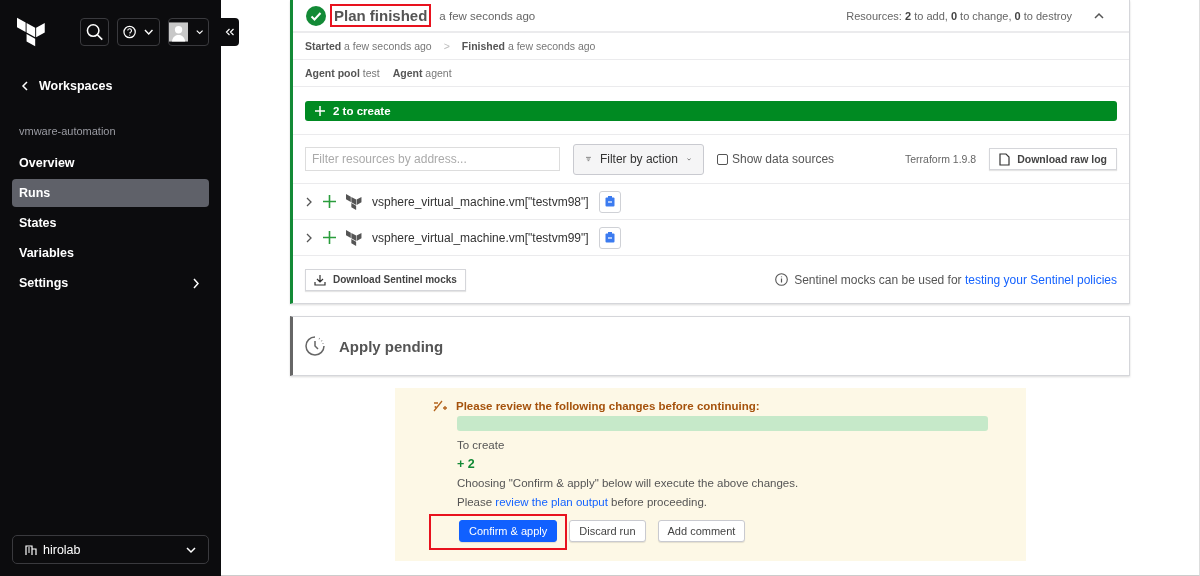 Image resolution: width=1200 pixels, height=576 pixels. Describe the element at coordinates (110, 283) in the screenshot. I see `nav-item: Settings` at that location.